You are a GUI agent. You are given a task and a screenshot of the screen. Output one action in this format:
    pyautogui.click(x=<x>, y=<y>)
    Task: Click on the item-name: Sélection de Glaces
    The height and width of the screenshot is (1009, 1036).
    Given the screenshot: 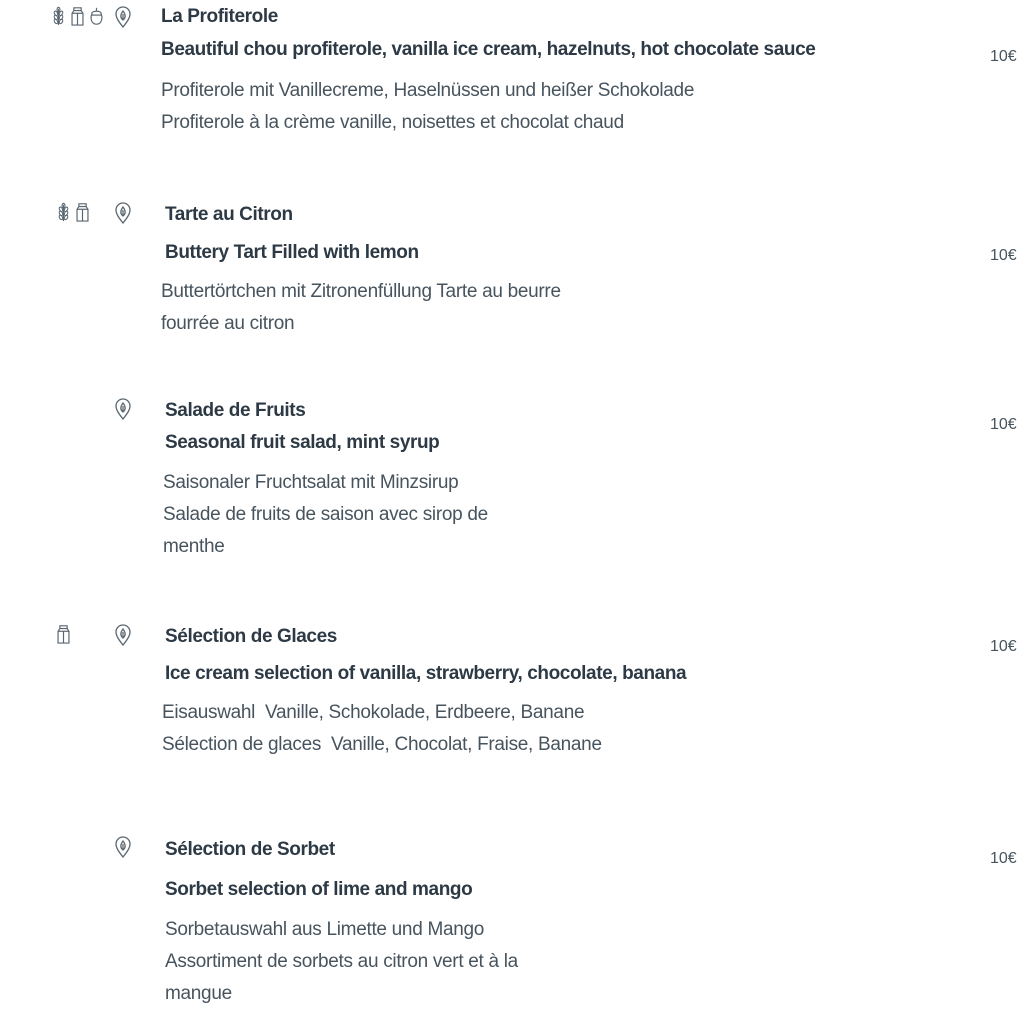 What is the action you would take?
    pyautogui.click(x=251, y=636)
    